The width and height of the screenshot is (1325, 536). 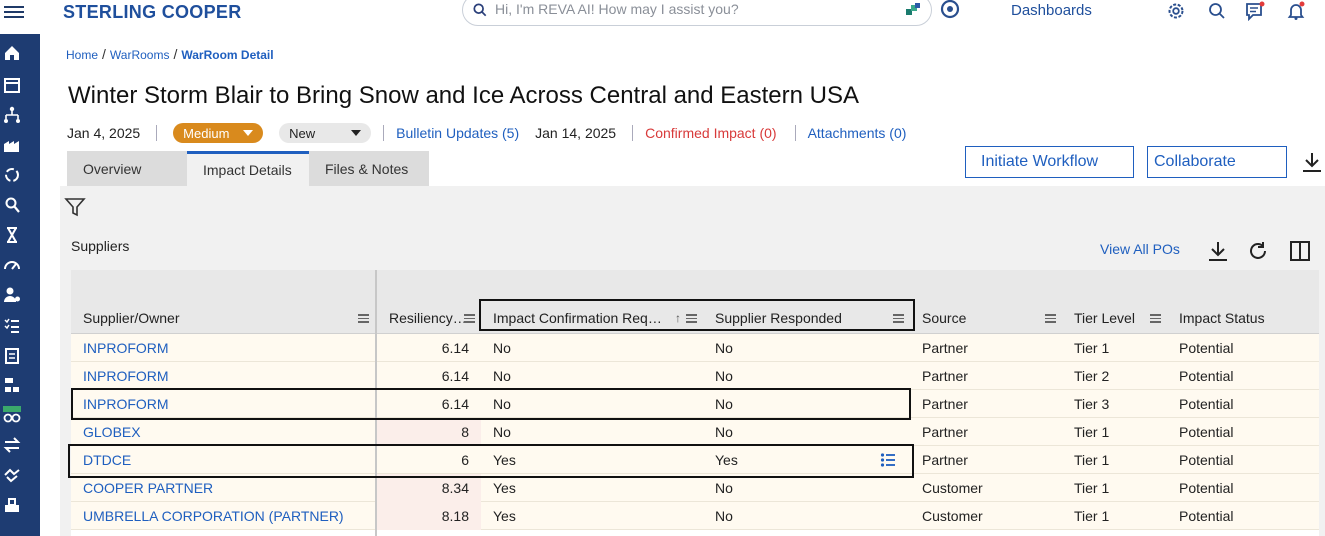 What do you see at coordinates (12, 85) in the screenshot?
I see `calendar-icon` at bounding box center [12, 85].